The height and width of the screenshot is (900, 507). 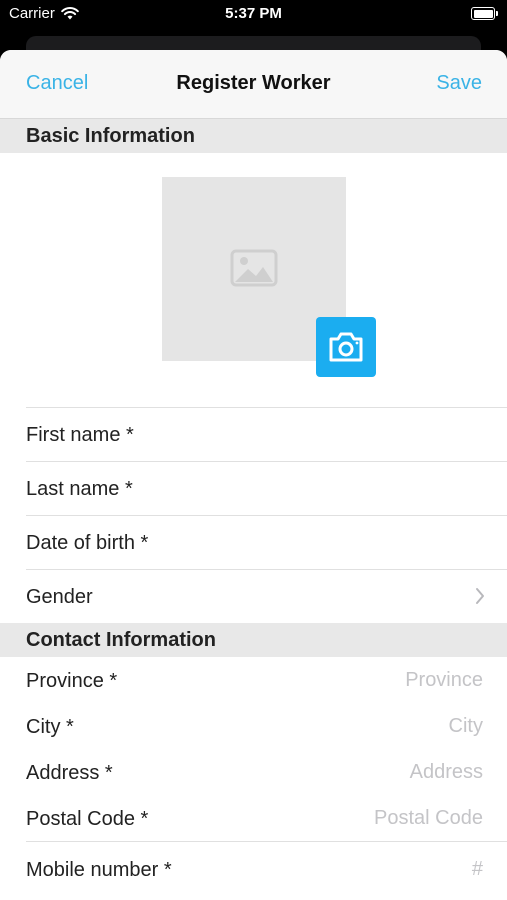 I want to click on save-button: Save, so click(x=459, y=83).